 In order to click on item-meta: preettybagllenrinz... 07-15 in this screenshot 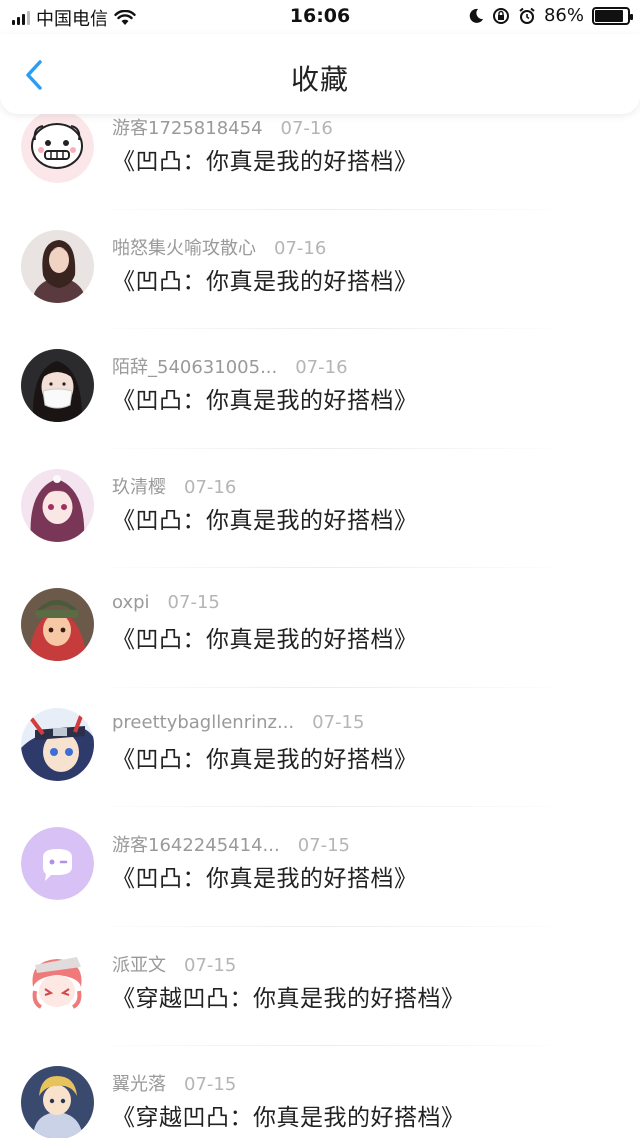, I will do `click(238, 722)`.